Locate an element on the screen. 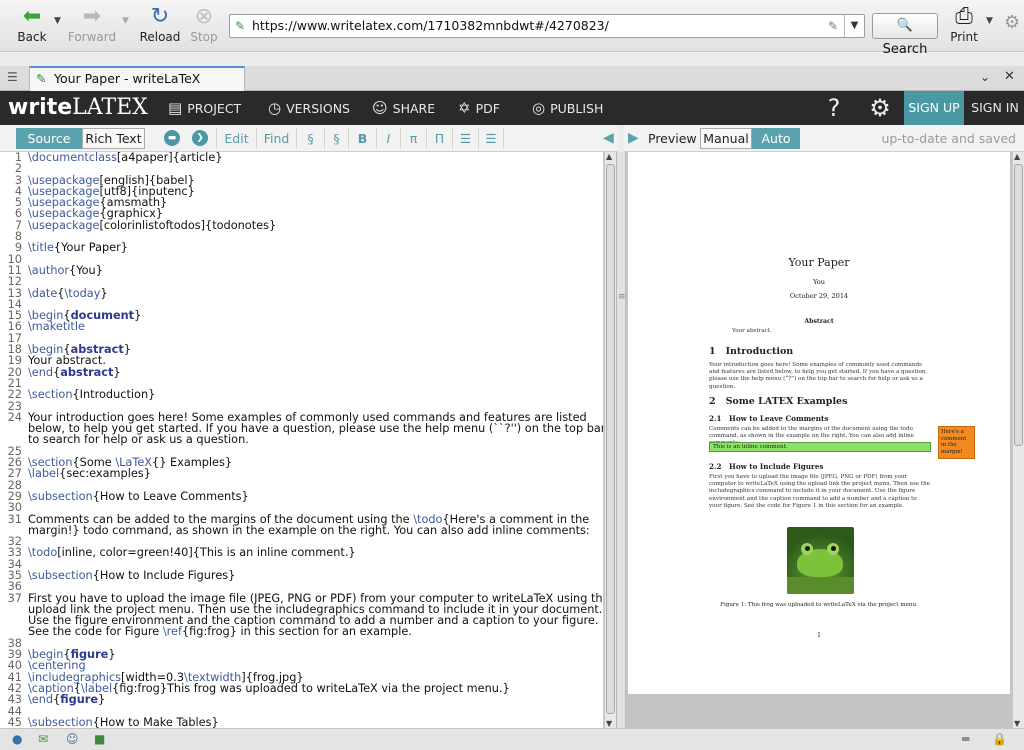  comment-icon: ▬ is located at coordinates (172, 138).